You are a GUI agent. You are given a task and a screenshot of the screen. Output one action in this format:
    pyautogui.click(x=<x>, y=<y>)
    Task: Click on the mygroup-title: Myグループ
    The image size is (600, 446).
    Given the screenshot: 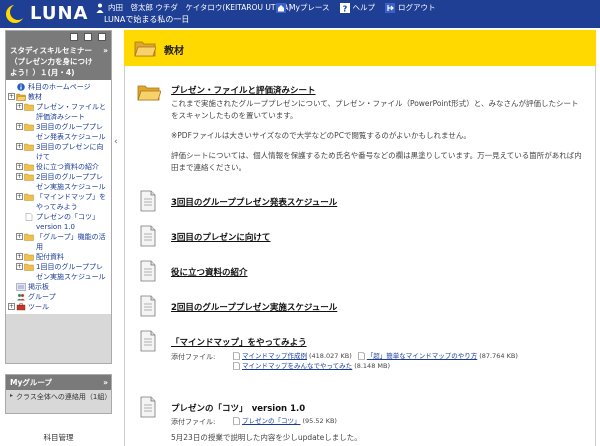 What is the action you would take?
    pyautogui.click(x=31, y=382)
    